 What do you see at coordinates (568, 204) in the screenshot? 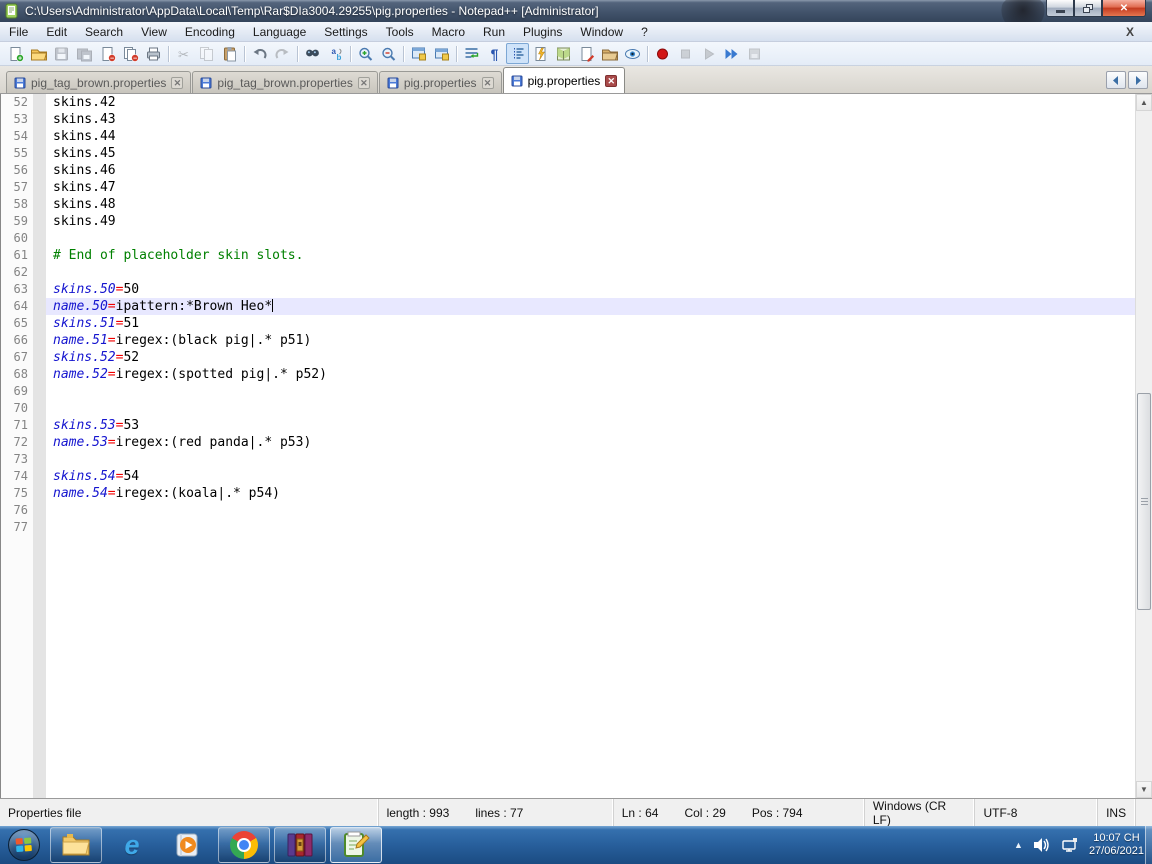
I see `code-line: 58 skins.48` at bounding box center [568, 204].